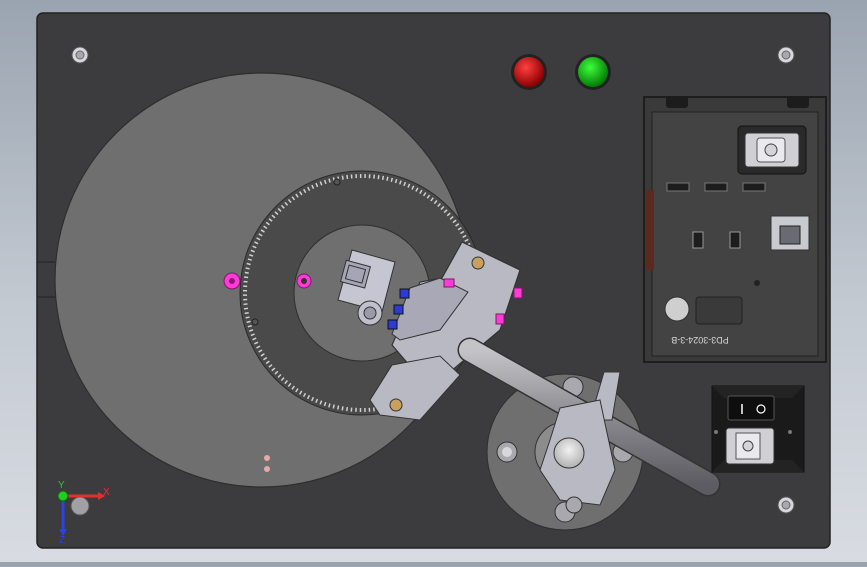 The width and height of the screenshot is (867, 567). Describe the element at coordinates (772, 150) in the screenshot. I see `usb-connector` at that location.